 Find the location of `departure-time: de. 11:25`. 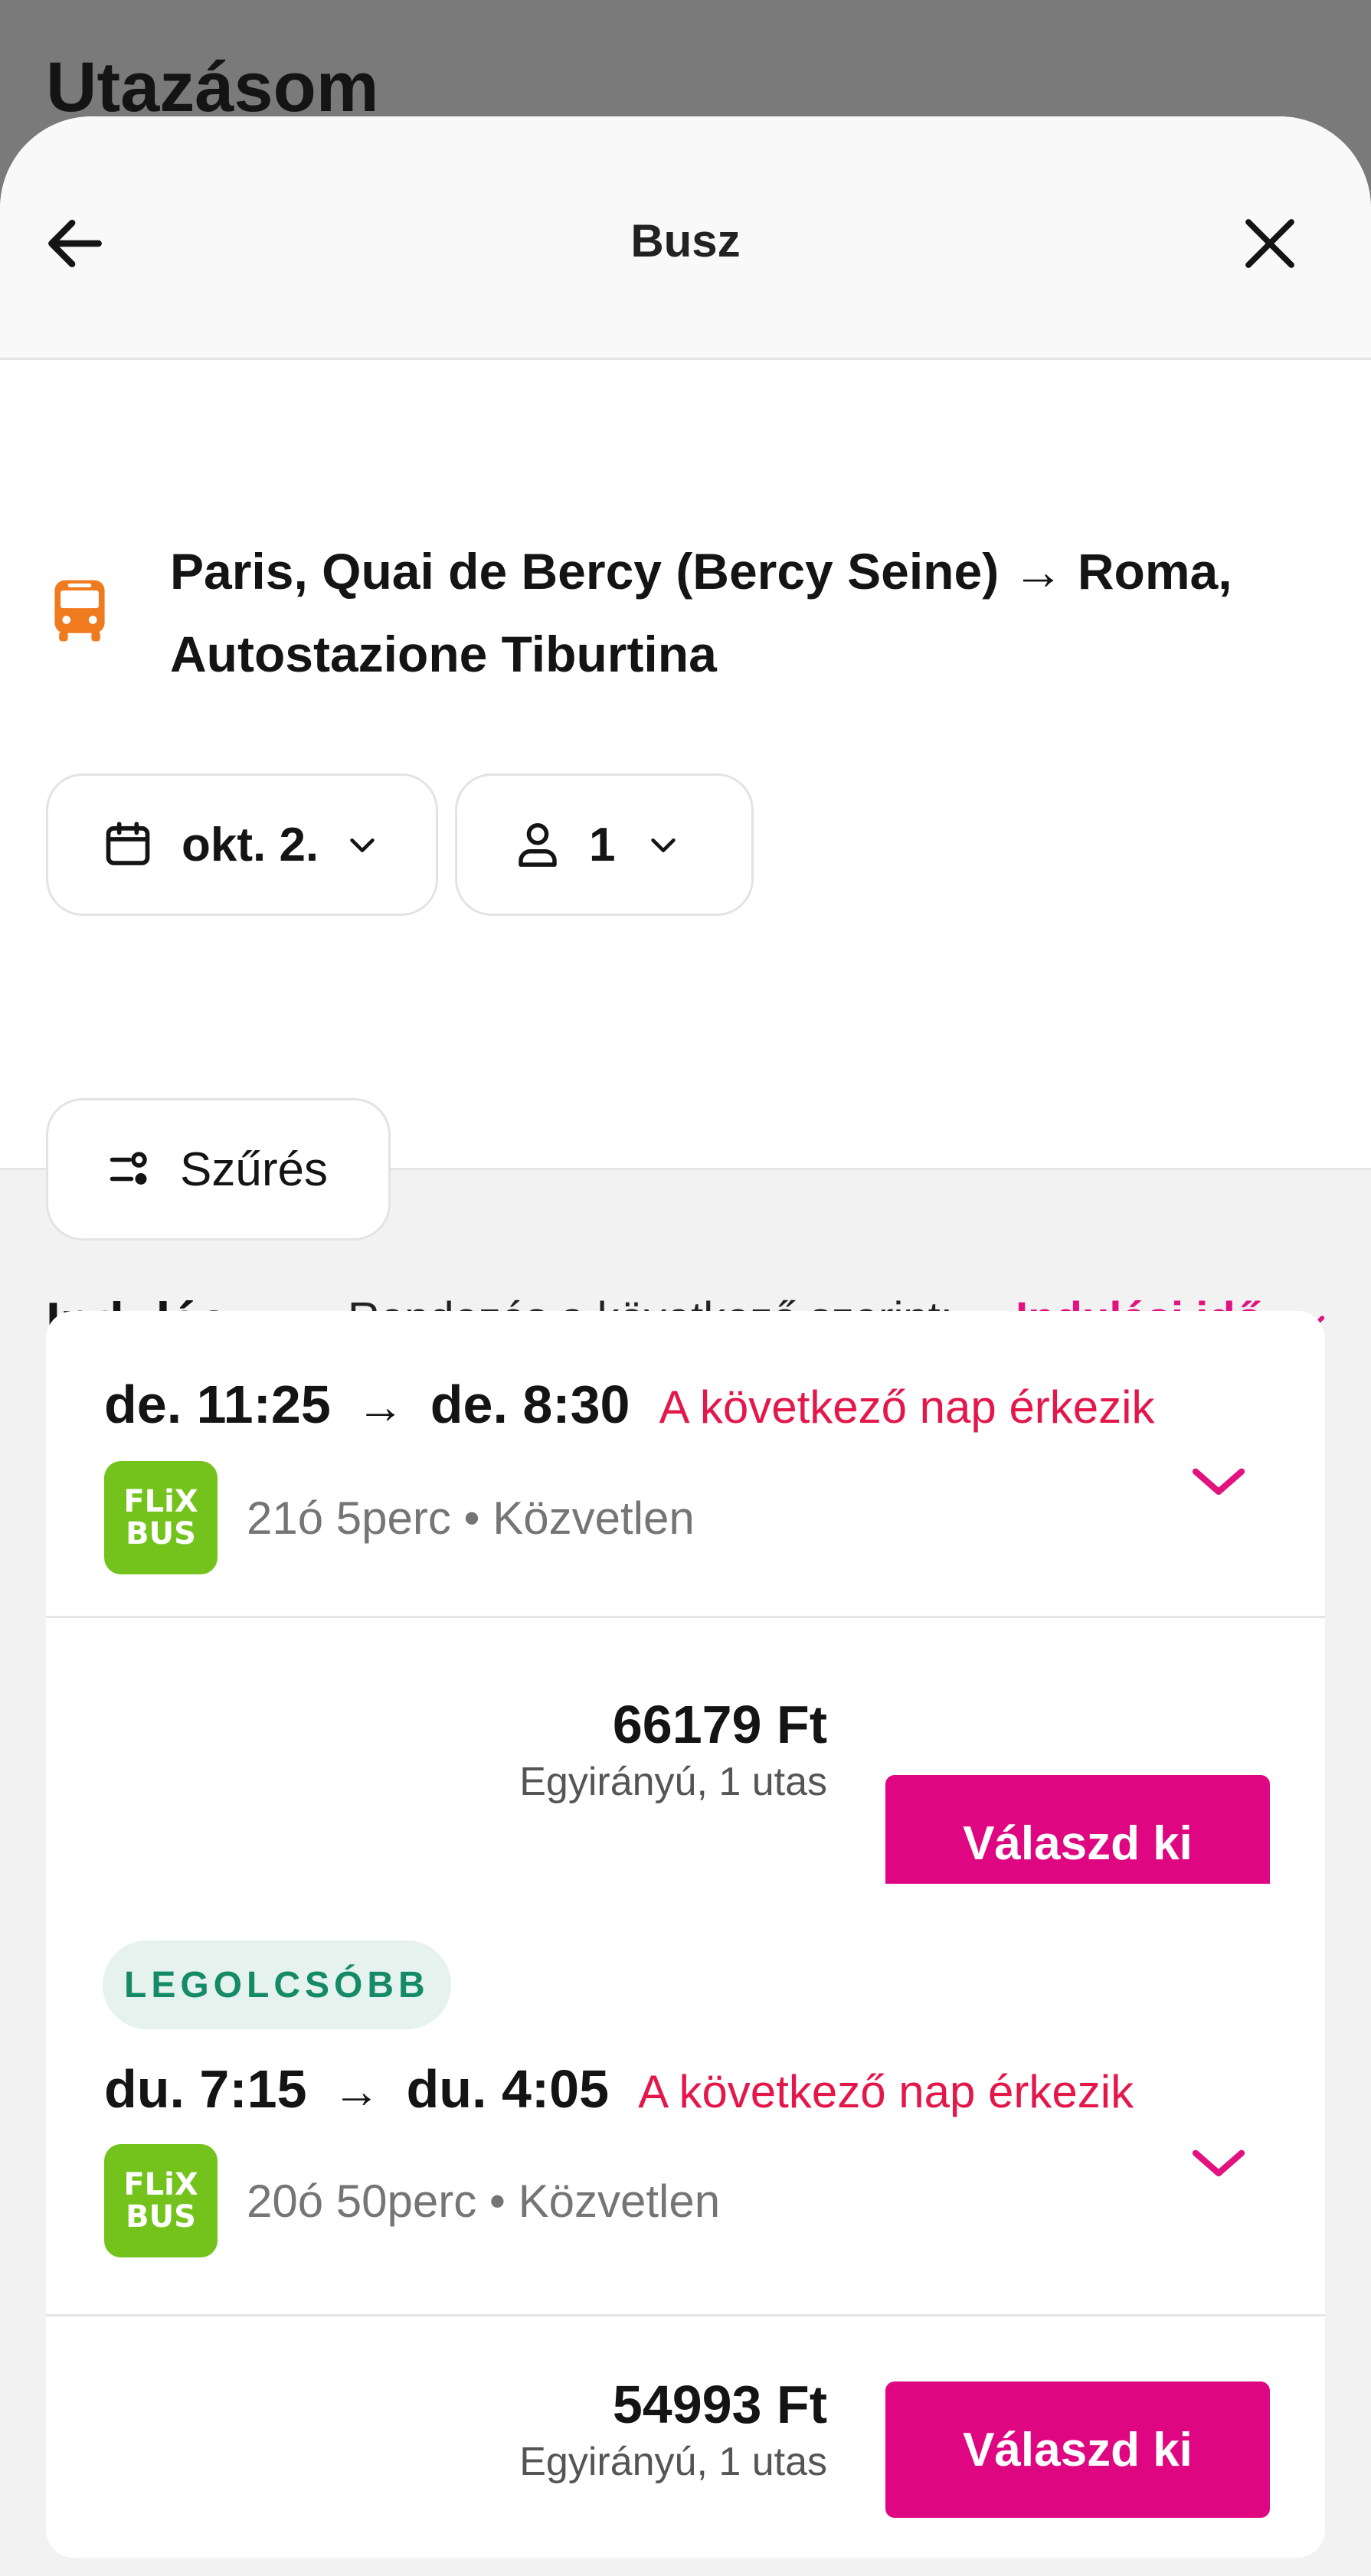

departure-time: de. 11:25 is located at coordinates (218, 1404).